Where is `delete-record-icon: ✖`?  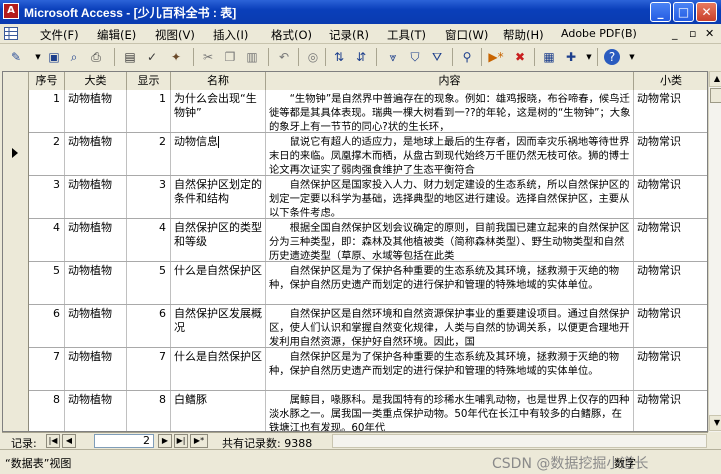 delete-record-icon: ✖ is located at coordinates (520, 57).